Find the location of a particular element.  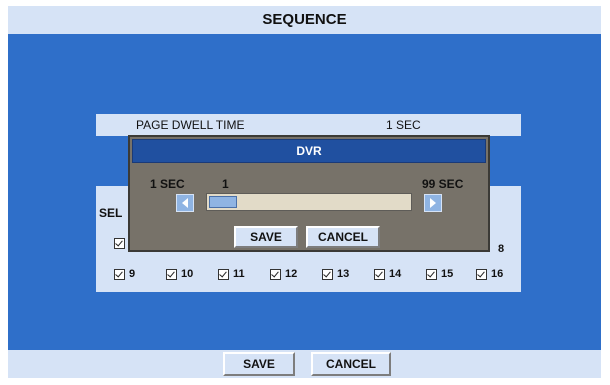

page-title: SEQUENCE is located at coordinates (304, 20).